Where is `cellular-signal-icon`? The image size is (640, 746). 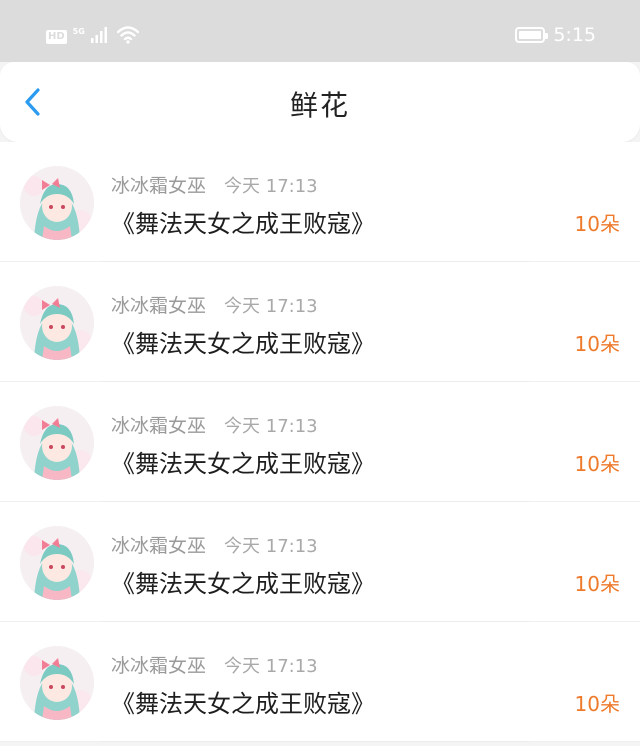
cellular-signal-icon is located at coordinates (98, 37).